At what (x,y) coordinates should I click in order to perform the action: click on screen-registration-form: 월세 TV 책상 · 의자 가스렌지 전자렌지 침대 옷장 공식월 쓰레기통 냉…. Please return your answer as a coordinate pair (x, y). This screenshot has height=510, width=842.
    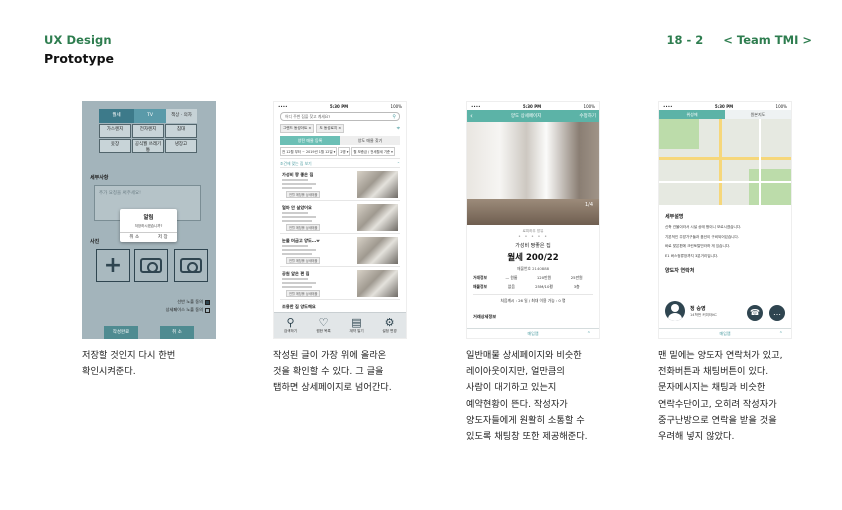
    Looking at the image, I should click on (149, 220).